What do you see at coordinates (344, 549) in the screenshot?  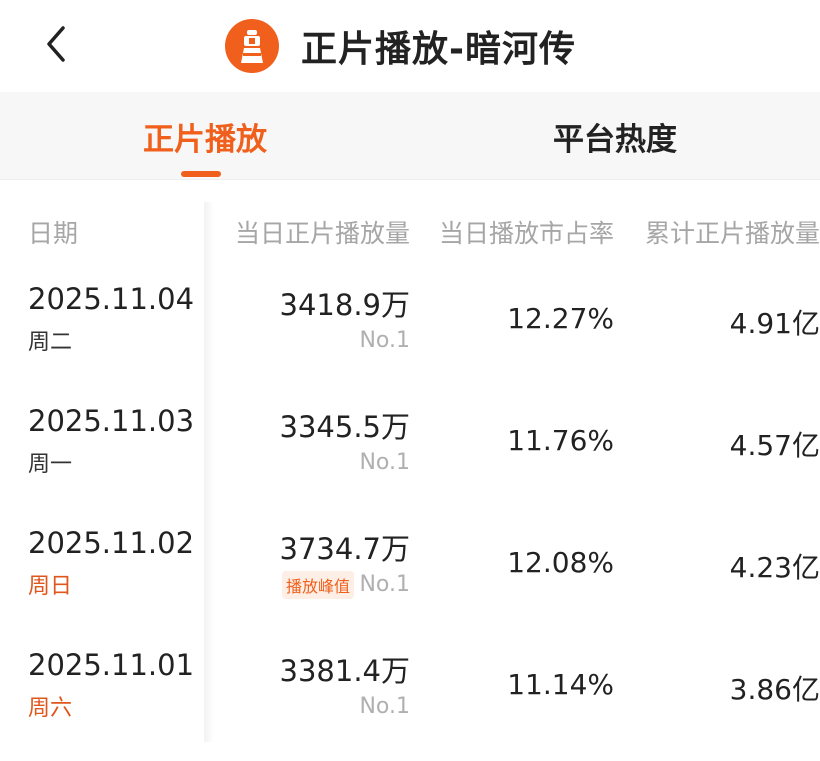 I see `row-daily-plays: 3734.7万` at bounding box center [344, 549].